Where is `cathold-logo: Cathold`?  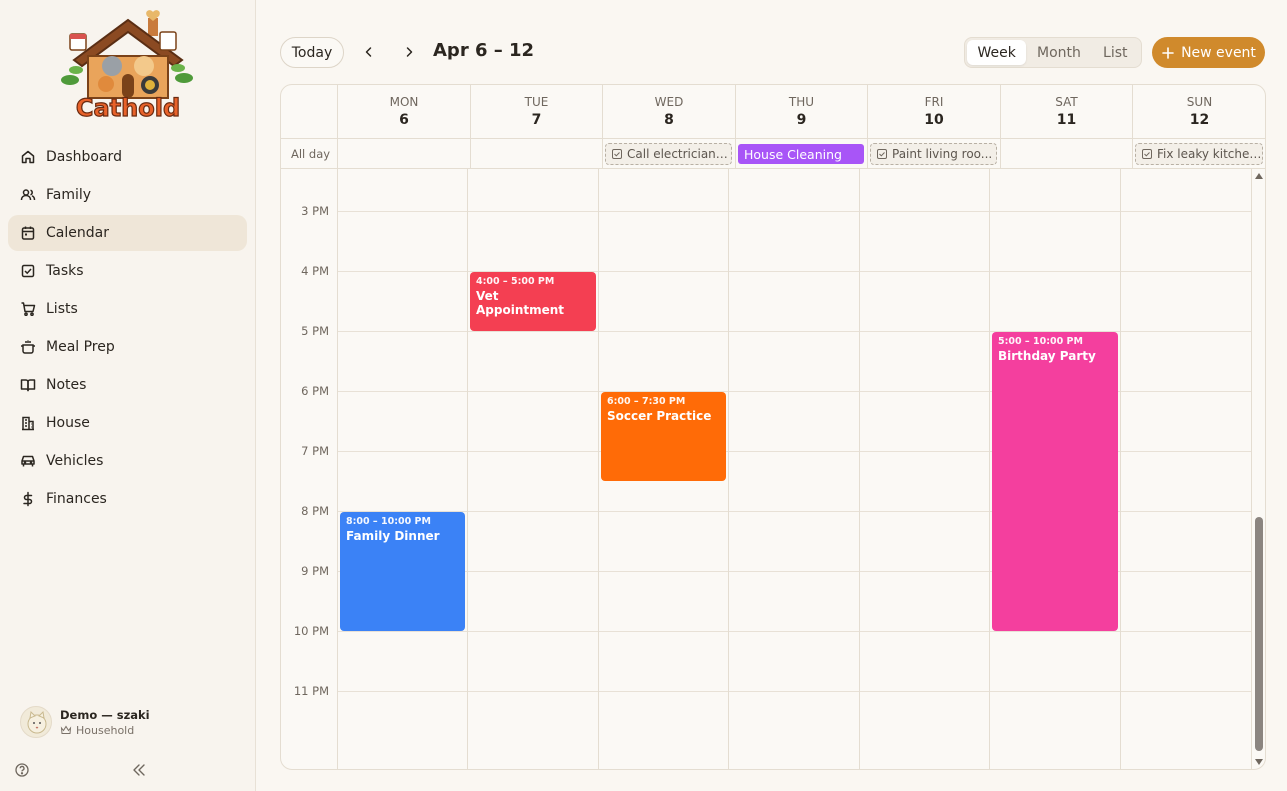
cathold-logo: Cathold is located at coordinates (128, 66).